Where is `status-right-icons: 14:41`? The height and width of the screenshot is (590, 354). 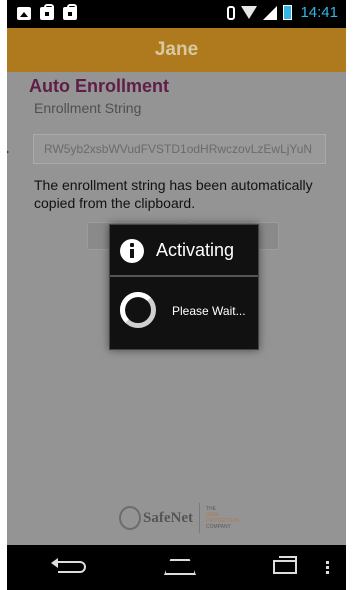 status-right-icons: 14:41 is located at coordinates (282, 12).